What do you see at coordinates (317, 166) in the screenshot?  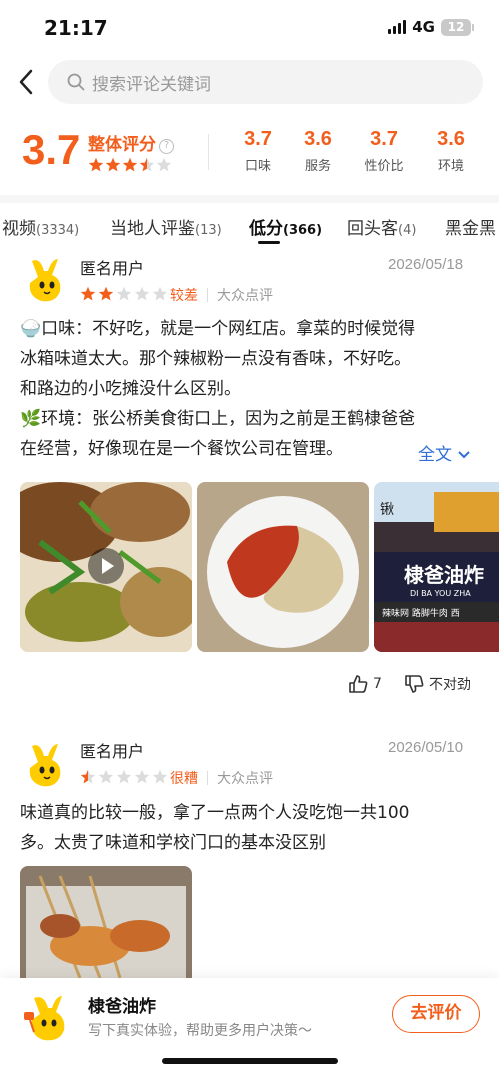 I see `sub-score-label: 服务` at bounding box center [317, 166].